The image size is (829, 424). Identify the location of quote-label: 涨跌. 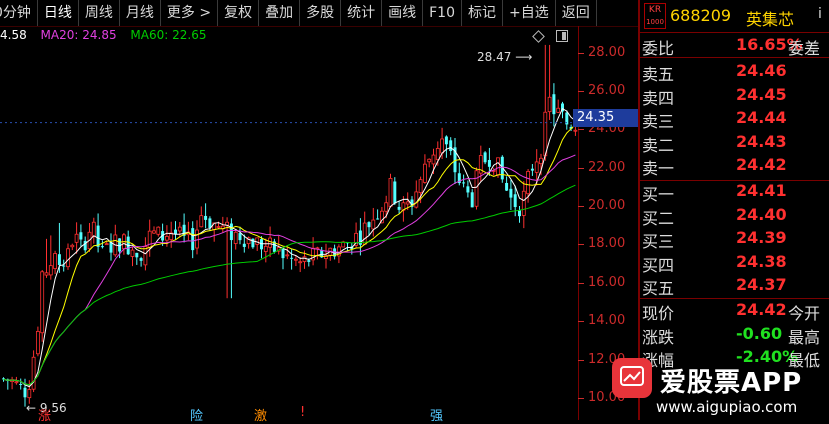
(658, 337).